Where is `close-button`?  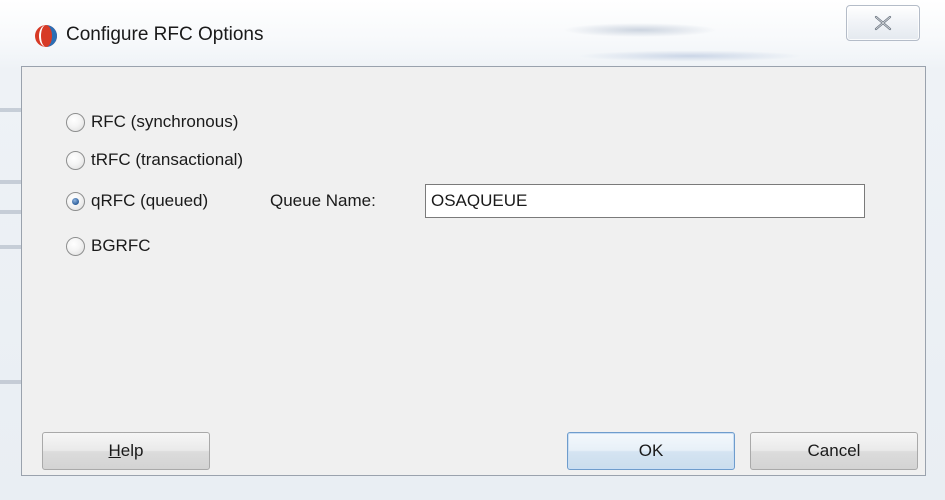
close-button is located at coordinates (883, 23).